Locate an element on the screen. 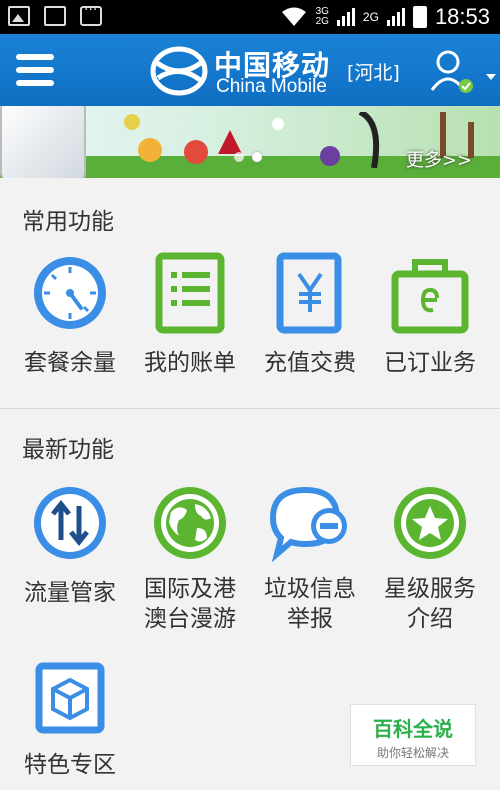  yuan-payment-icon is located at coordinates (309, 293).